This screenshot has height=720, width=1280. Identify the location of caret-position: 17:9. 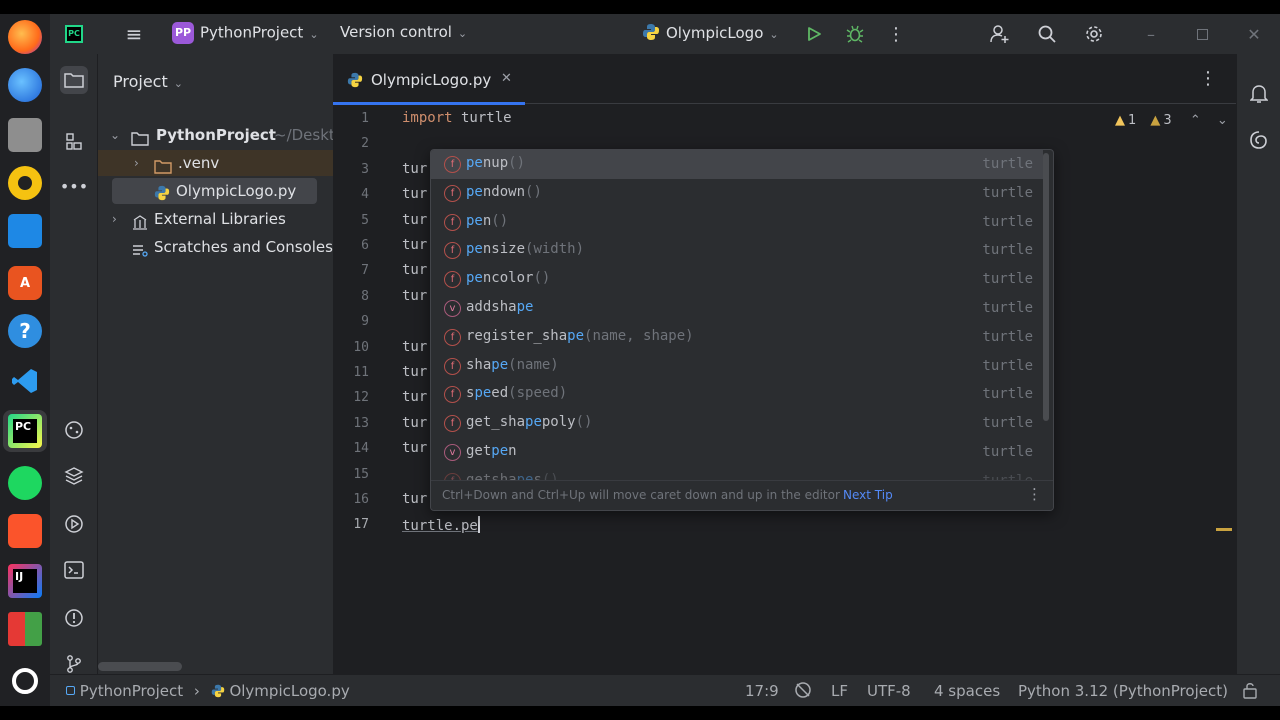
(762, 691).